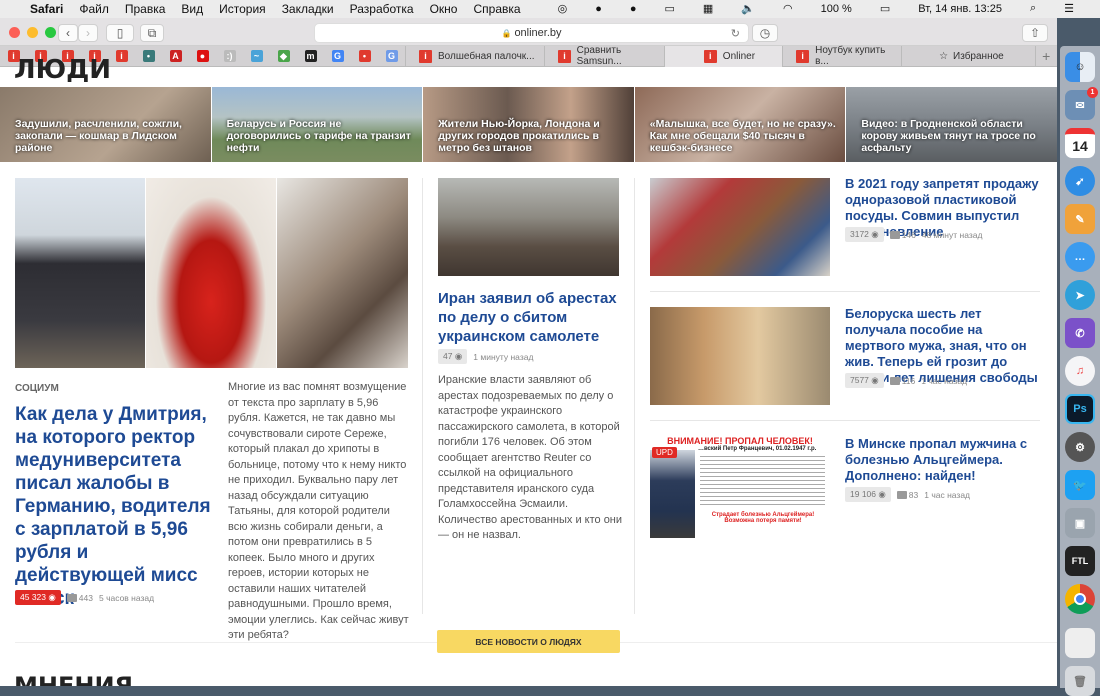  Describe the element at coordinates (121, 56) in the screenshot. I see `bookmark-favicon: i` at that location.